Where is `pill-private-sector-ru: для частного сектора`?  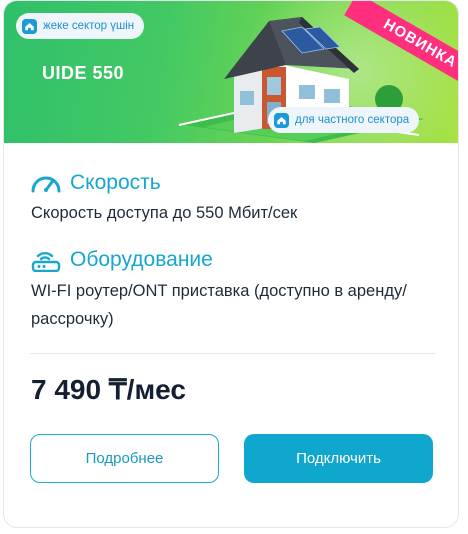 pill-private-sector-ru: для частного сектора is located at coordinates (344, 120).